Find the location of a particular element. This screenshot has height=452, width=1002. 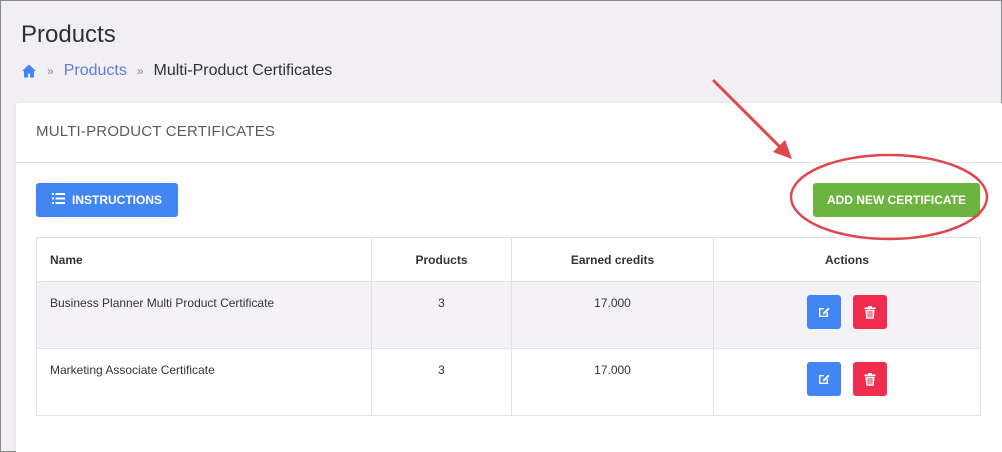

column-header-name: Name is located at coordinates (204, 259).